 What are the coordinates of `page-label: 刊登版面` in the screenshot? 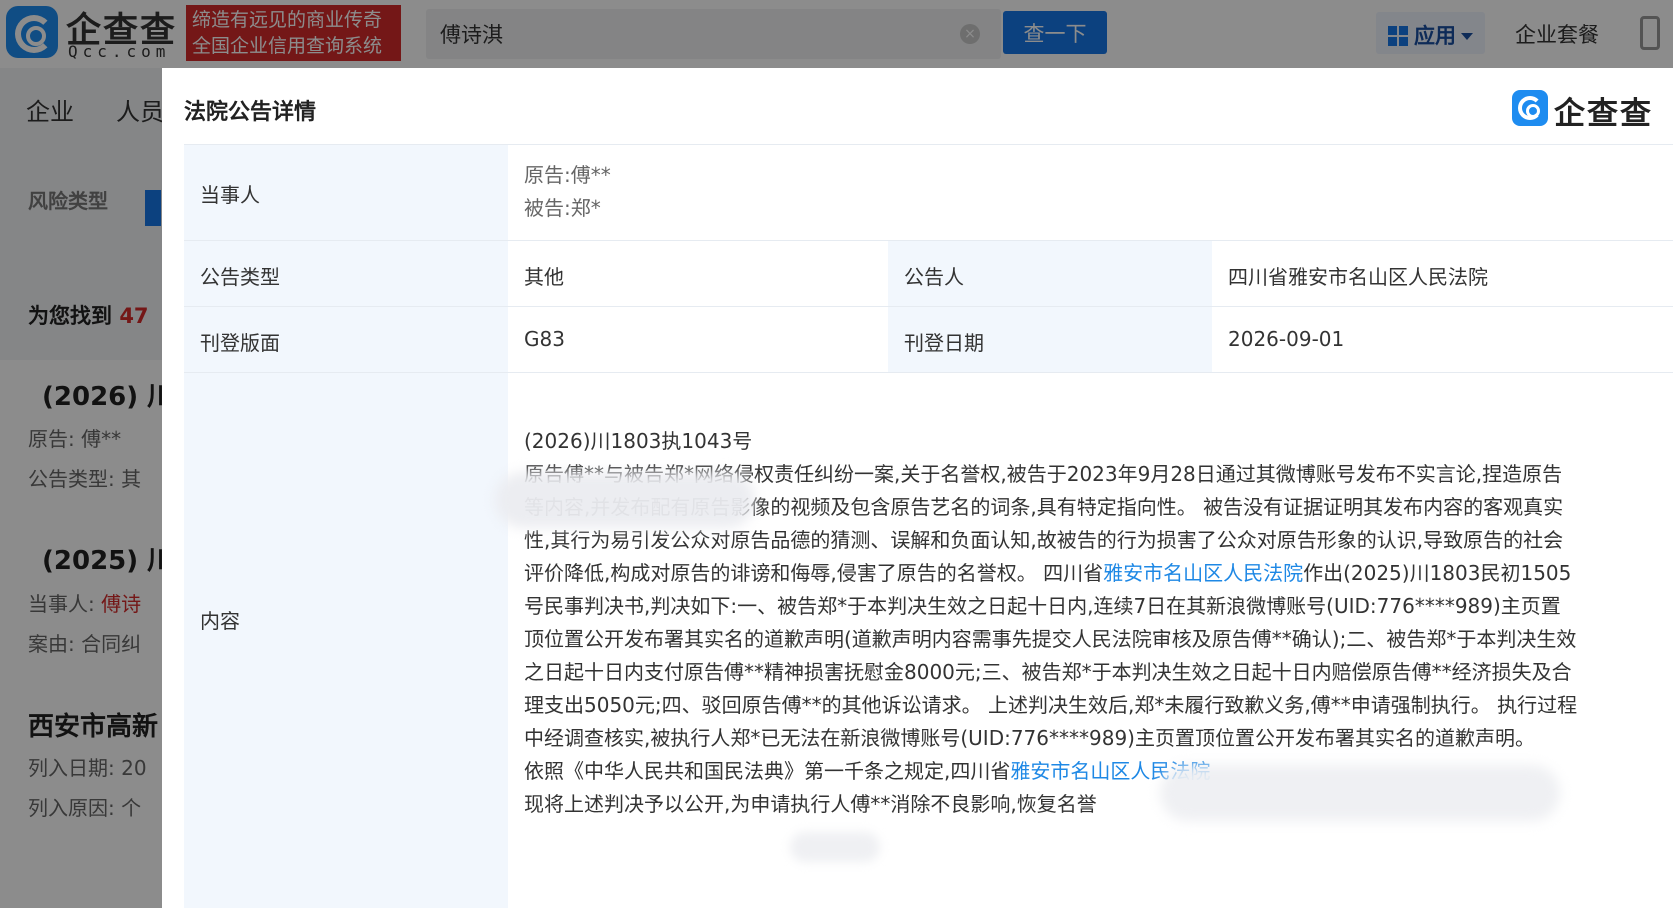 It's located at (240, 343).